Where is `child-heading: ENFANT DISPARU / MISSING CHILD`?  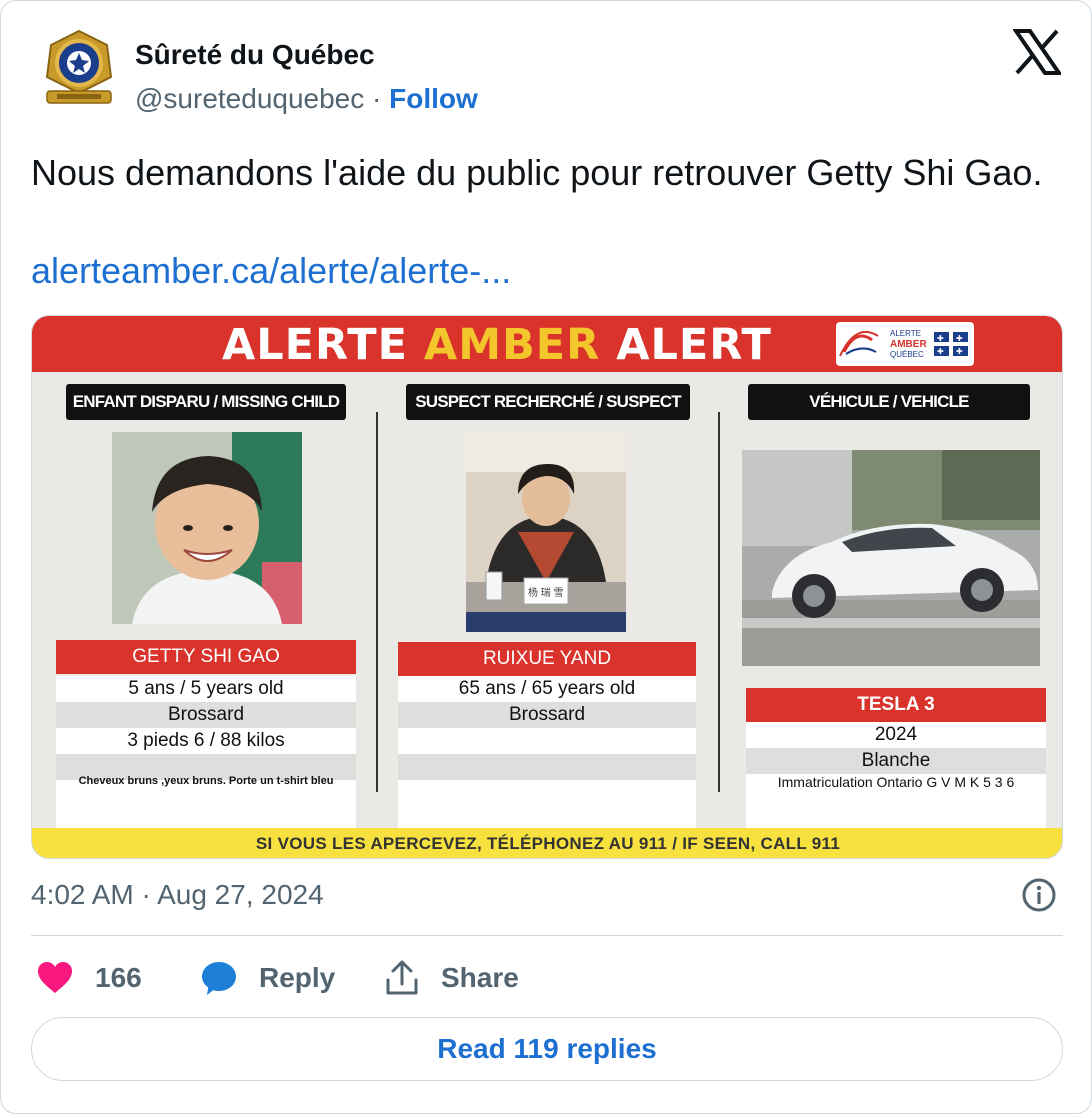 child-heading: ENFANT DISPARU / MISSING CHILD is located at coordinates (206, 402).